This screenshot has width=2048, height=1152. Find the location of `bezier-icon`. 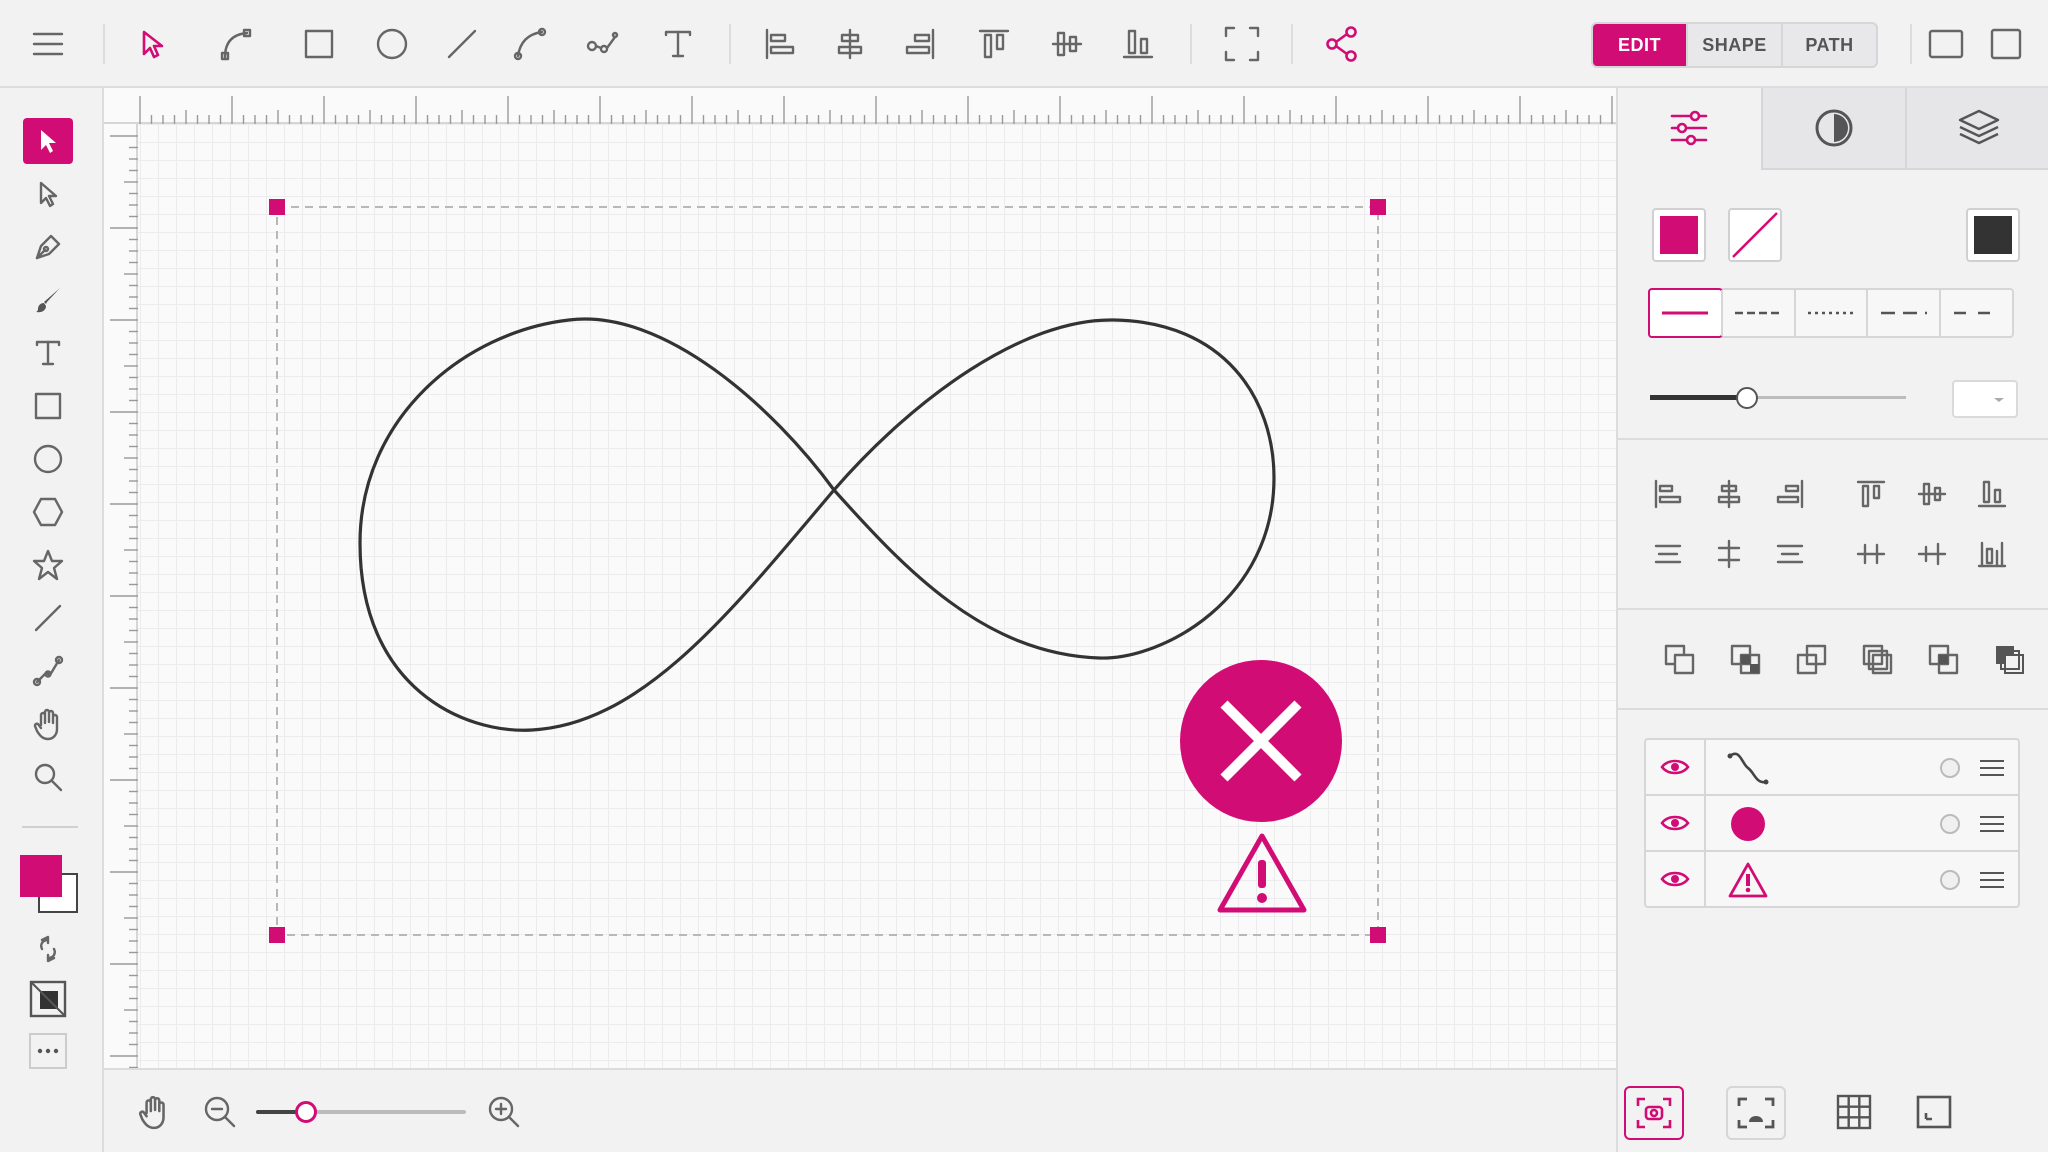

bezier-icon is located at coordinates (530, 44).